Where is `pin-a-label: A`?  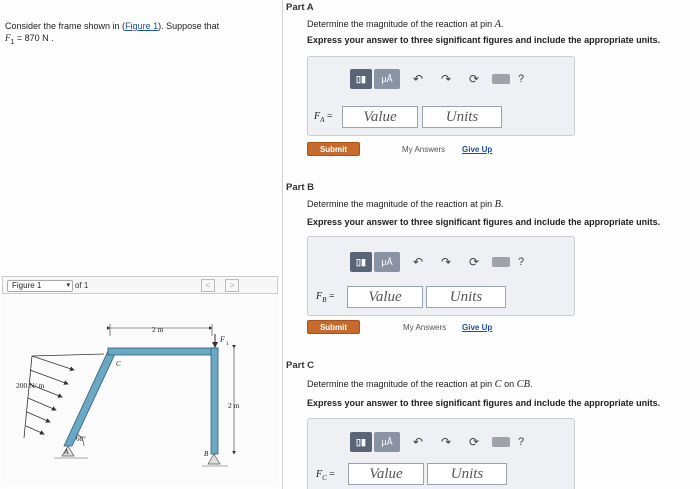
pin-a-label: A is located at coordinates (66, 452).